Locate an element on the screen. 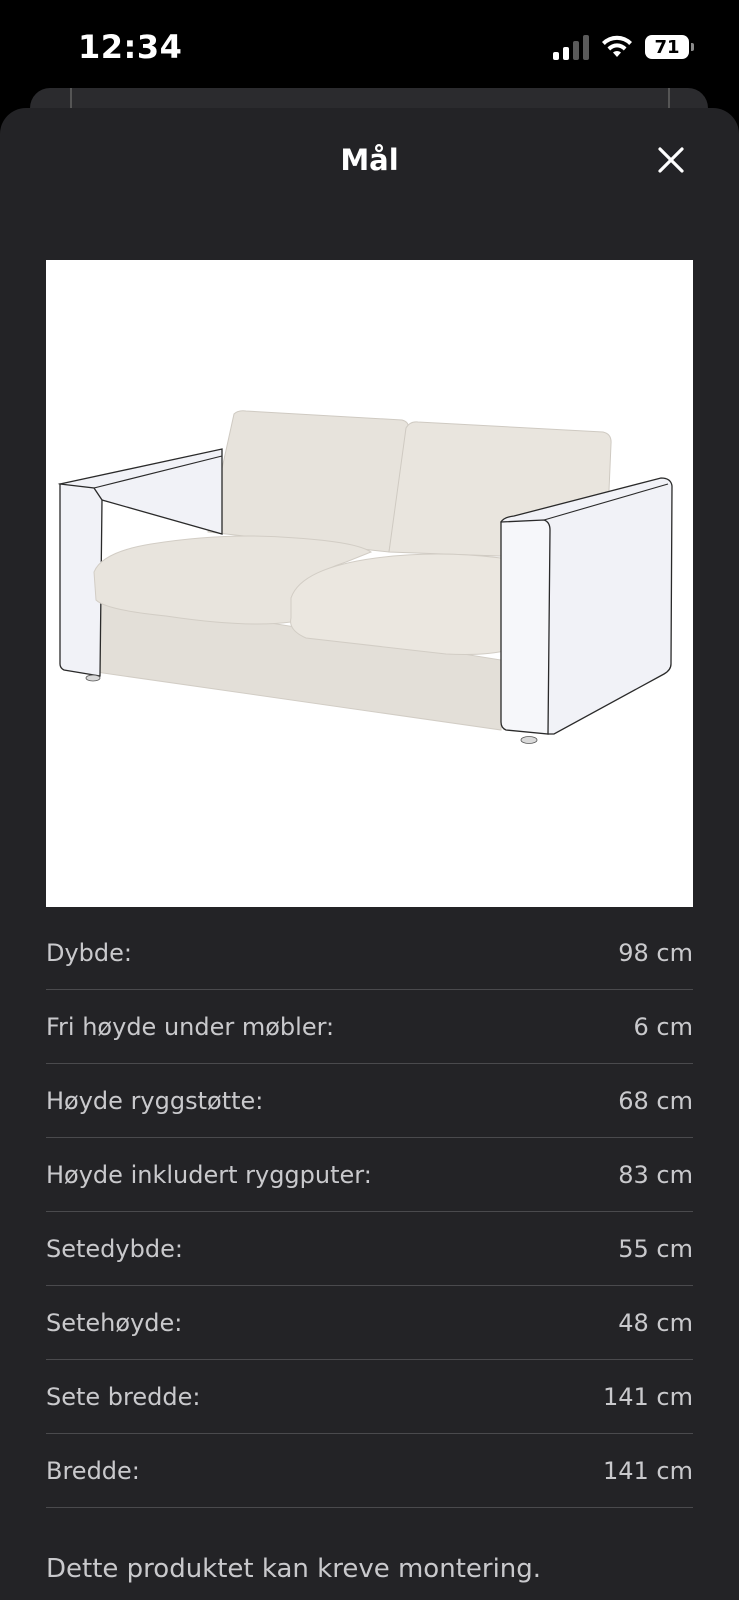  dimension-label: Fri høyde under møbler: is located at coordinates (190, 1026).